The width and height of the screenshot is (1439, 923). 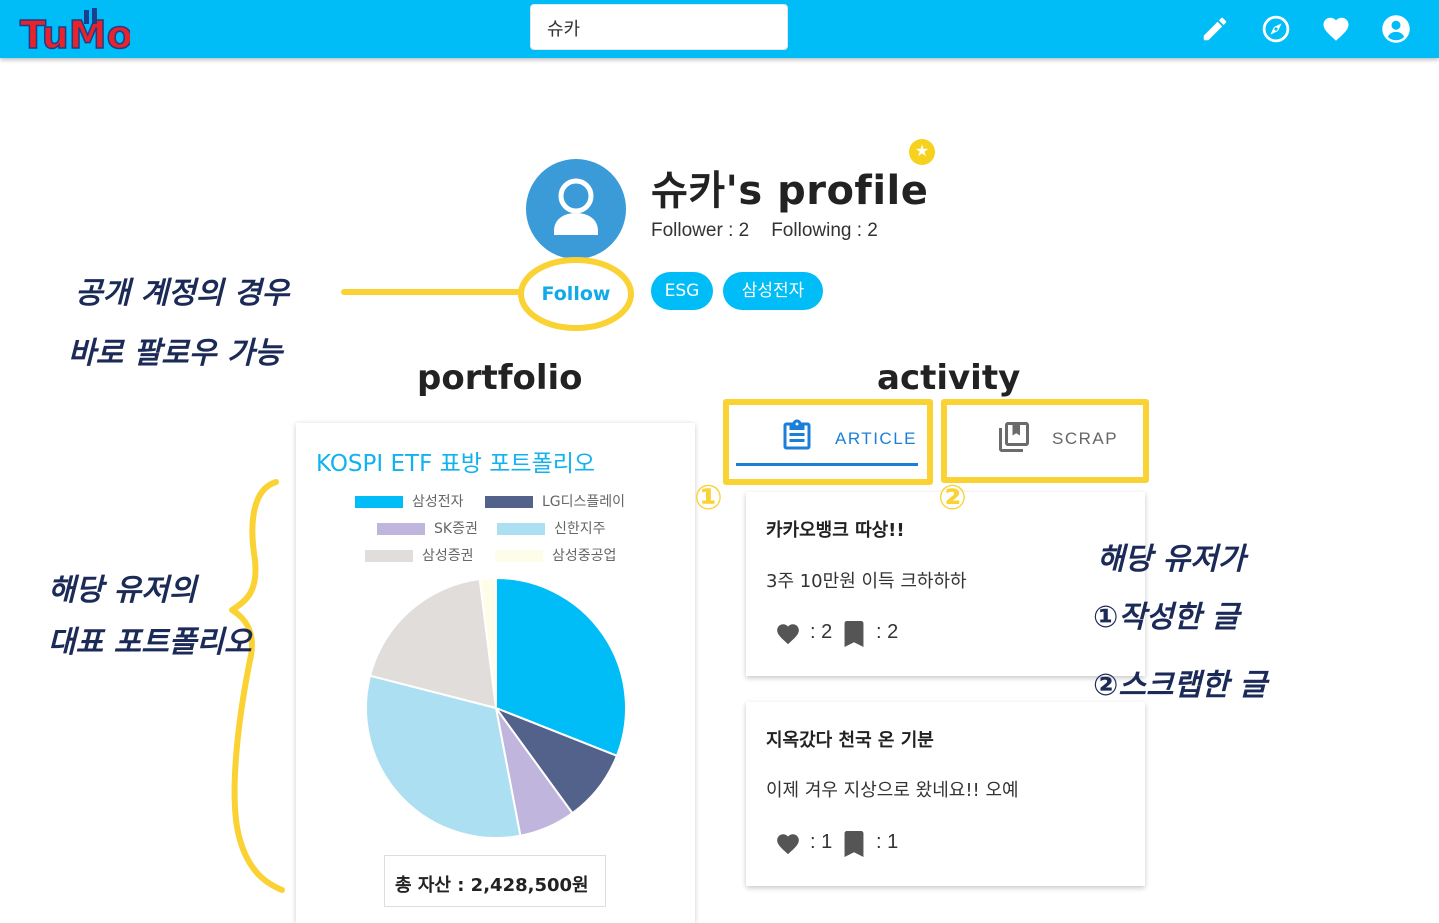 I want to click on legend-label: 삼성증권, so click(x=448, y=556).